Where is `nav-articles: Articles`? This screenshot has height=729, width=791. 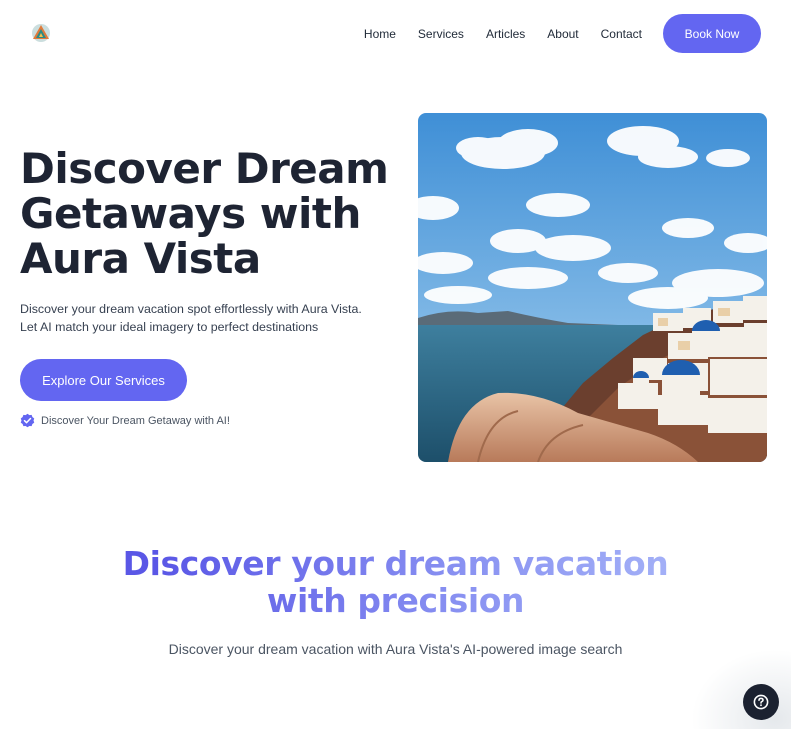 nav-articles: Articles is located at coordinates (505, 34).